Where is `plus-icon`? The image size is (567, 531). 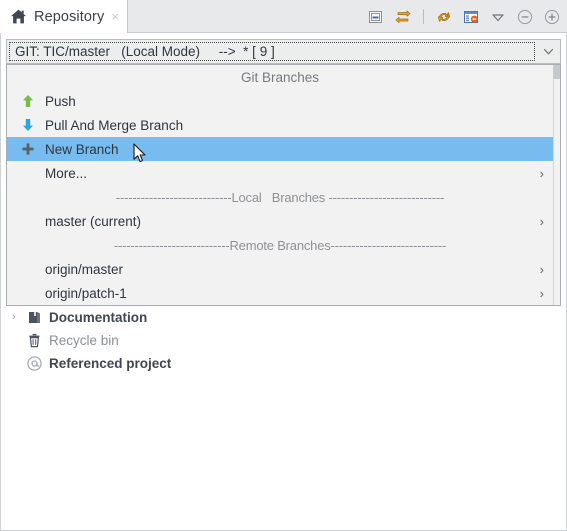
plus-icon is located at coordinates (28, 149).